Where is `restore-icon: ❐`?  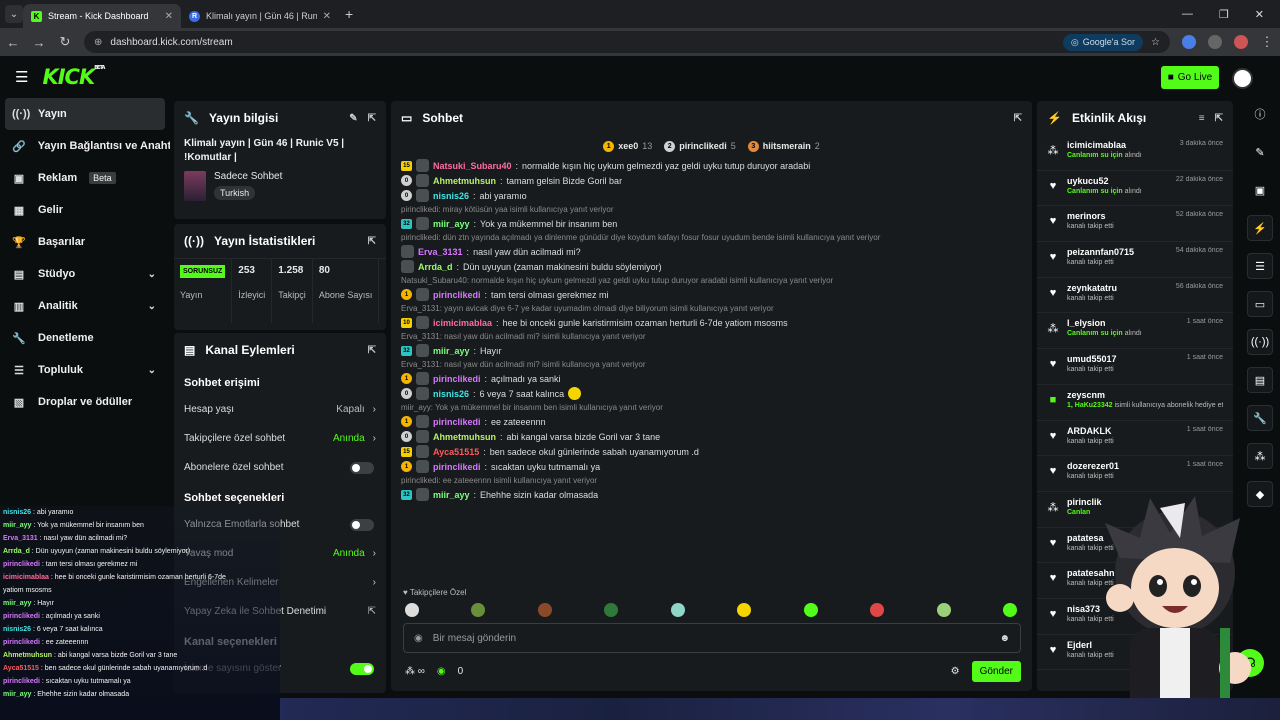 restore-icon: ❐ is located at coordinates (1224, 14).